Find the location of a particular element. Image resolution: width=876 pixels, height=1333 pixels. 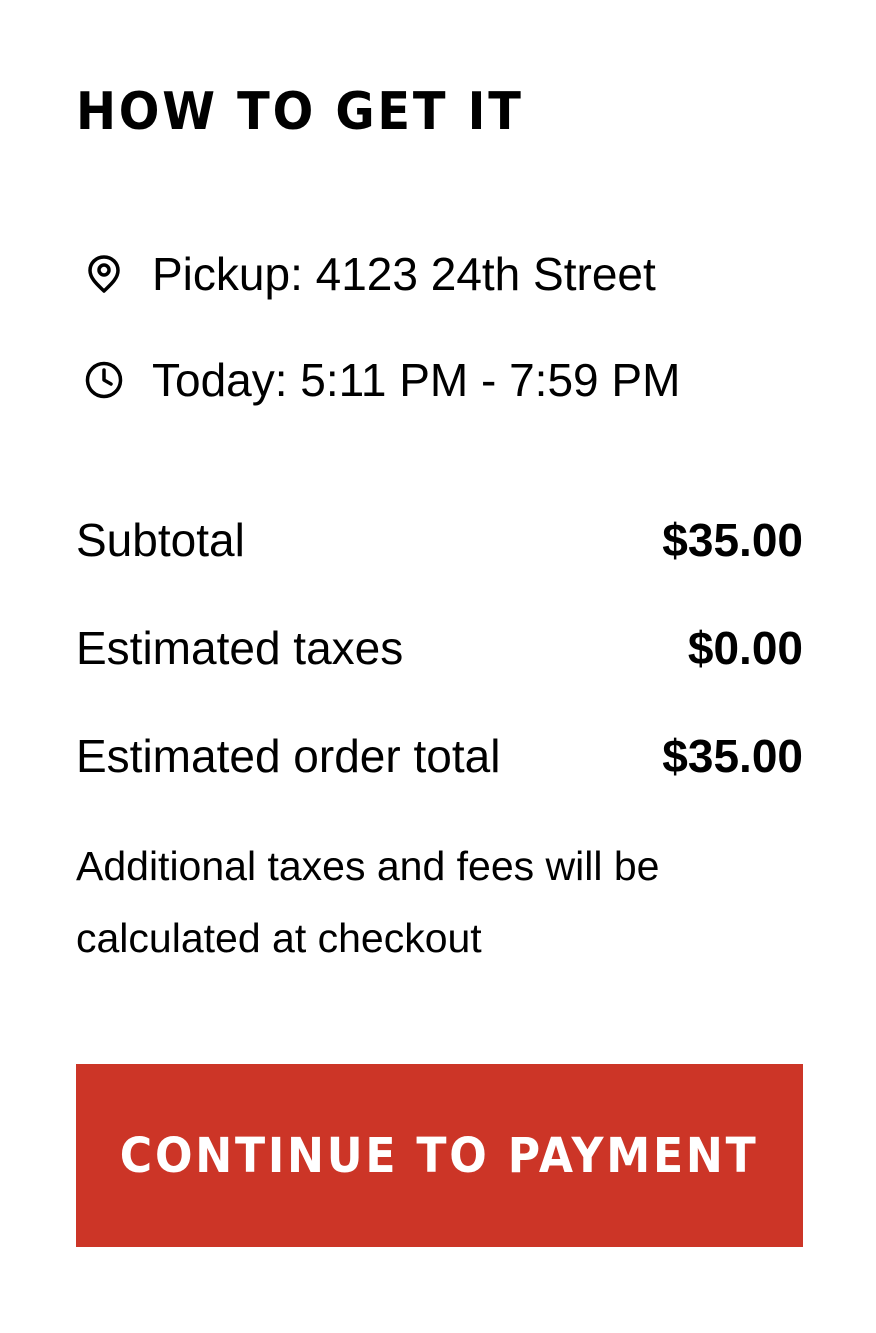

continue-to-payment-label: CONTINUE TO PAYMENT is located at coordinates (439, 1155).